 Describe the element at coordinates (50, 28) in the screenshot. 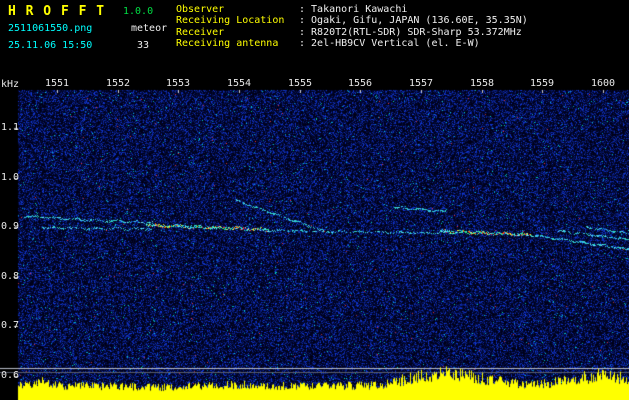

I see `output-filename: 2511061550.png` at that location.